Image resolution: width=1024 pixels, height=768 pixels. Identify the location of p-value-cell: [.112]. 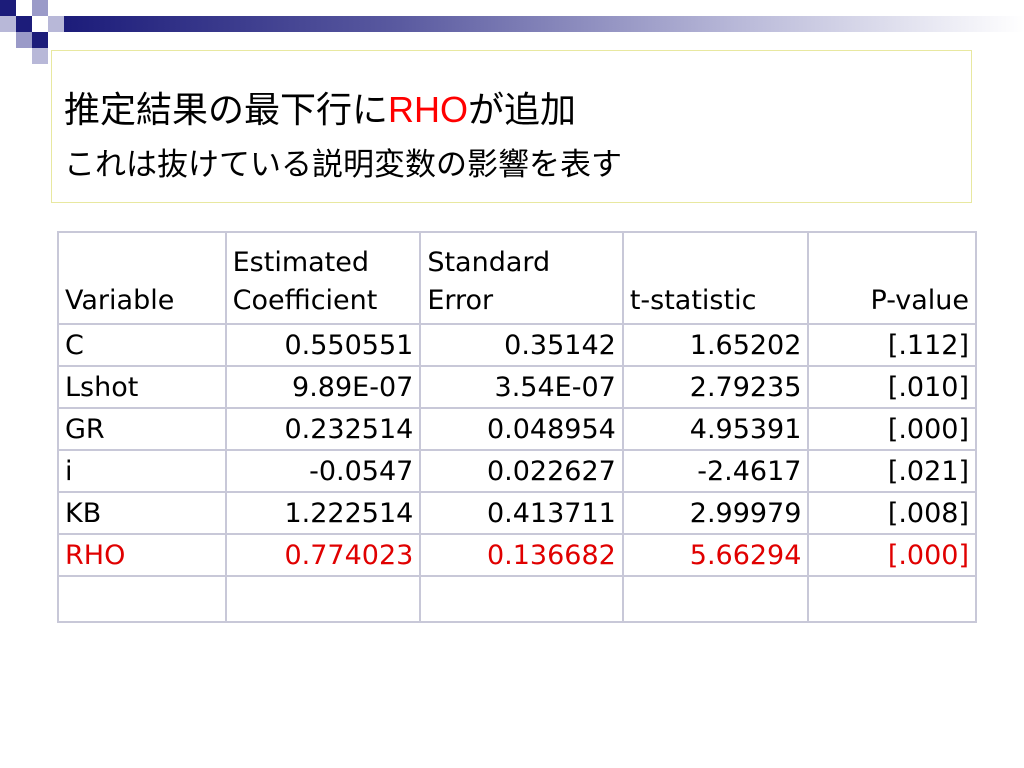
(892, 345).